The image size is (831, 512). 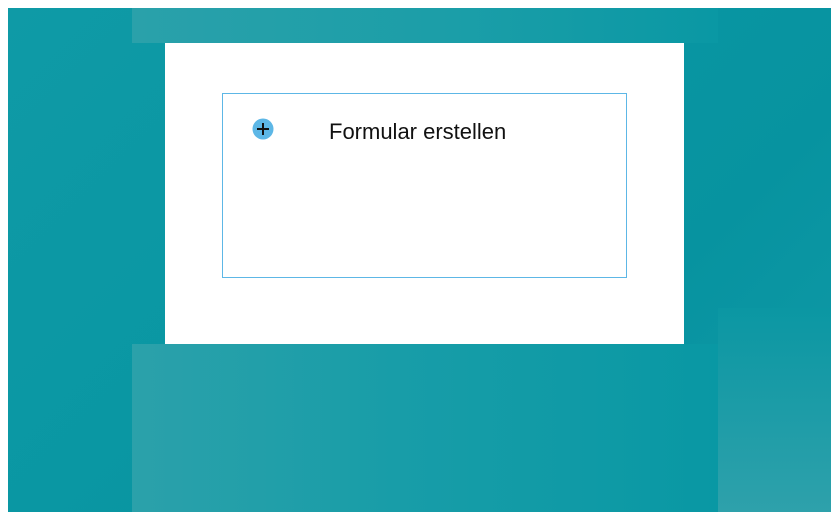 I want to click on create-form-label: Formular erstellen, so click(x=418, y=131).